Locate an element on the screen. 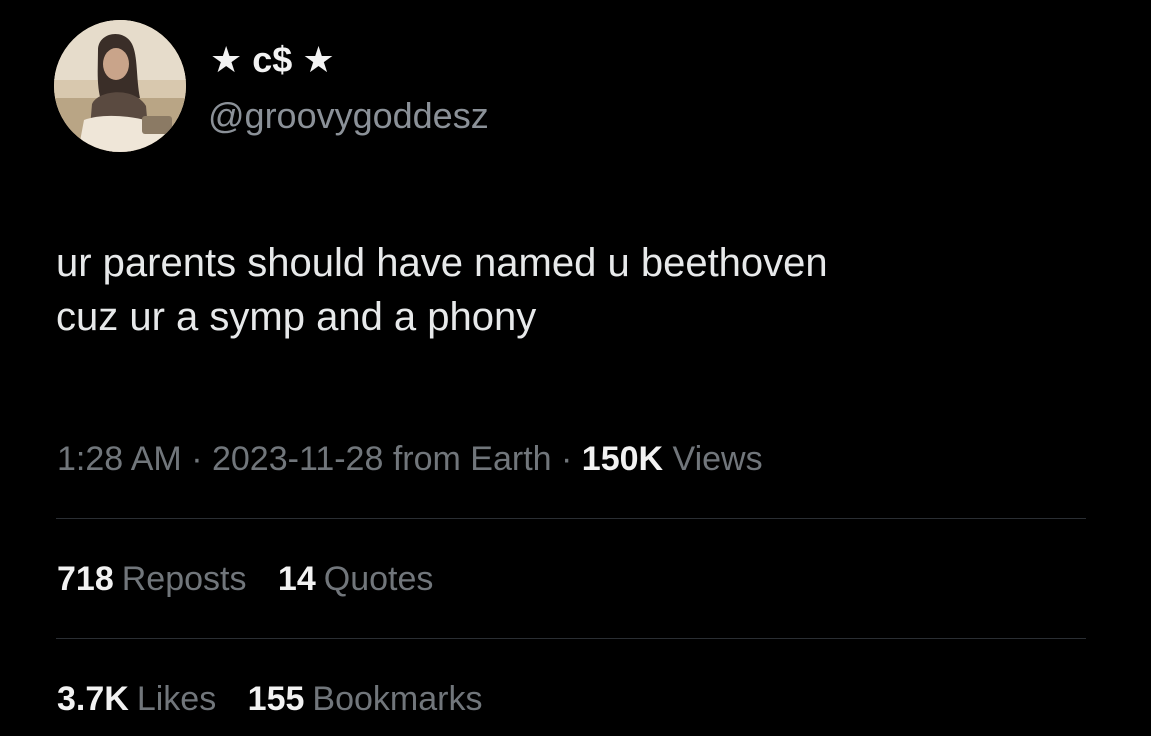 The height and width of the screenshot is (736, 1151). user-handle: @groovygoddesz is located at coordinates (348, 116).